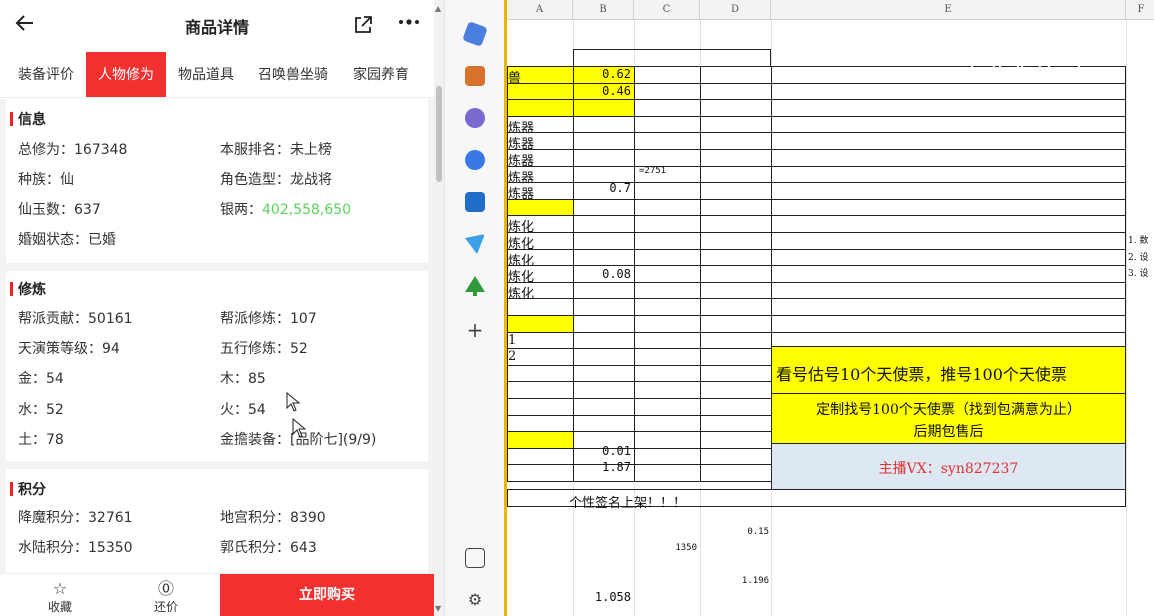 The image size is (1154, 616). I want to click on outlook-icon, so click(475, 202).